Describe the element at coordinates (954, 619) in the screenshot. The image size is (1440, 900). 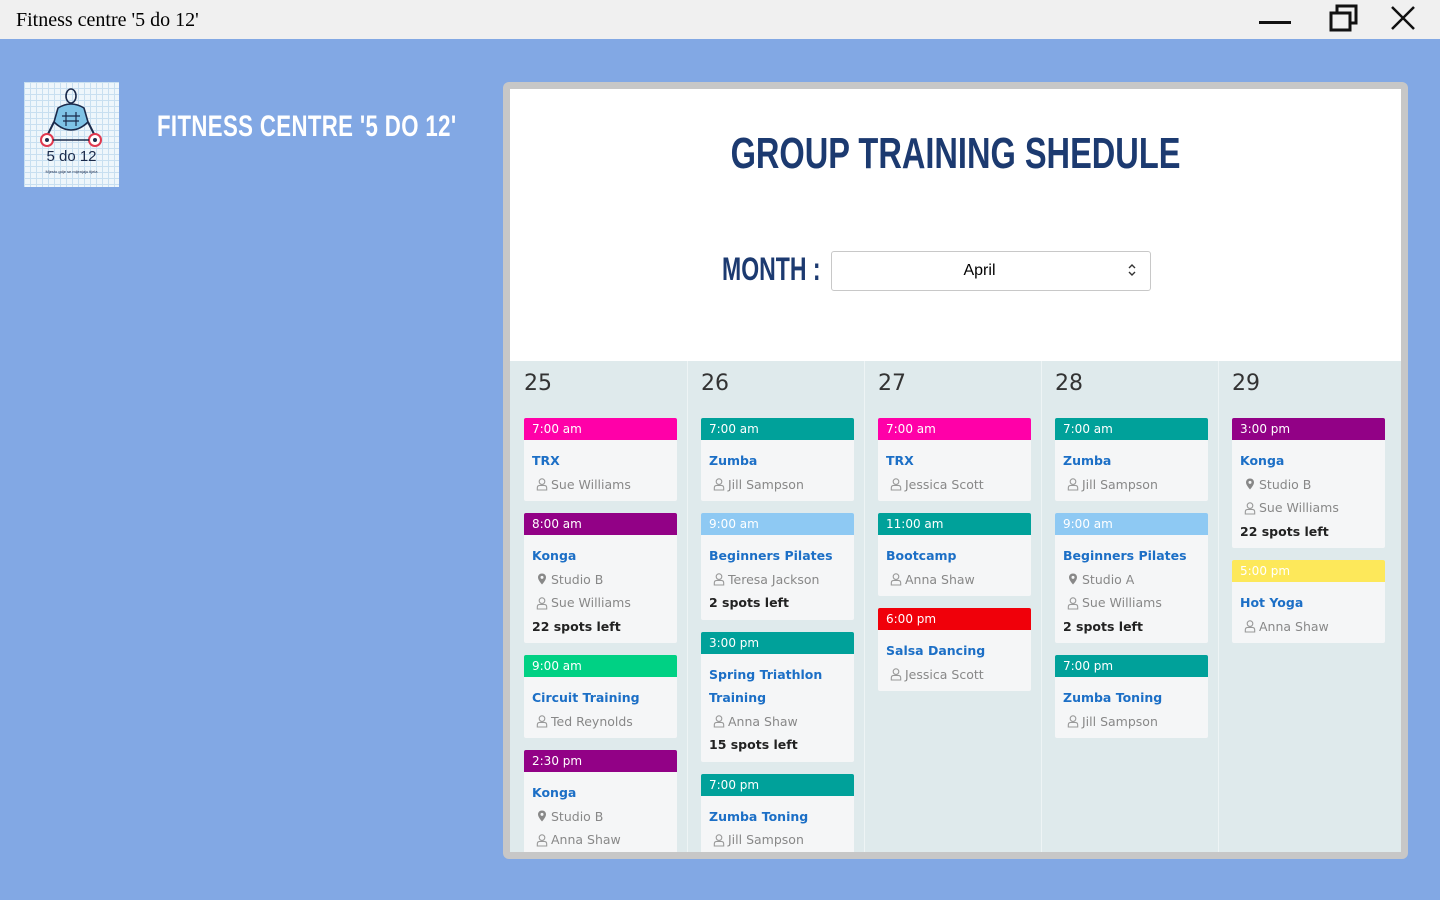
I see `class-time: 6:00 pm` at that location.